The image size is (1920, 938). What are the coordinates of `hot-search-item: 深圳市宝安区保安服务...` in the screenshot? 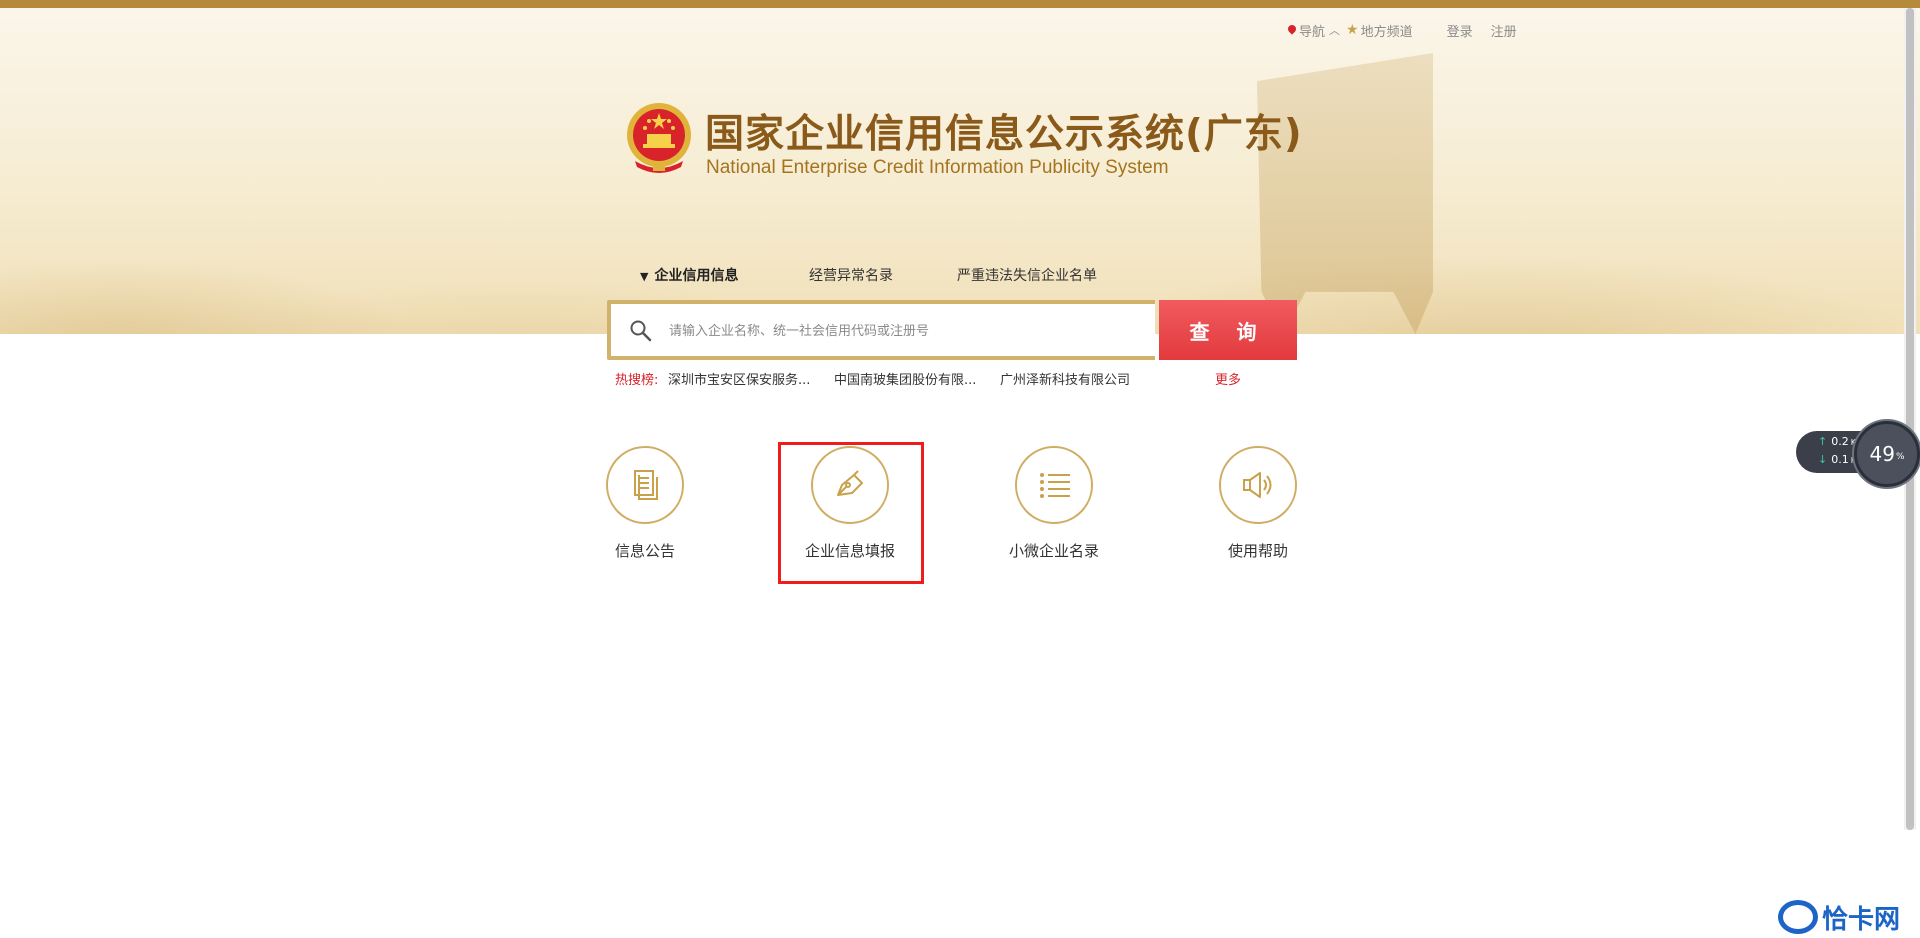 It's located at (739, 378).